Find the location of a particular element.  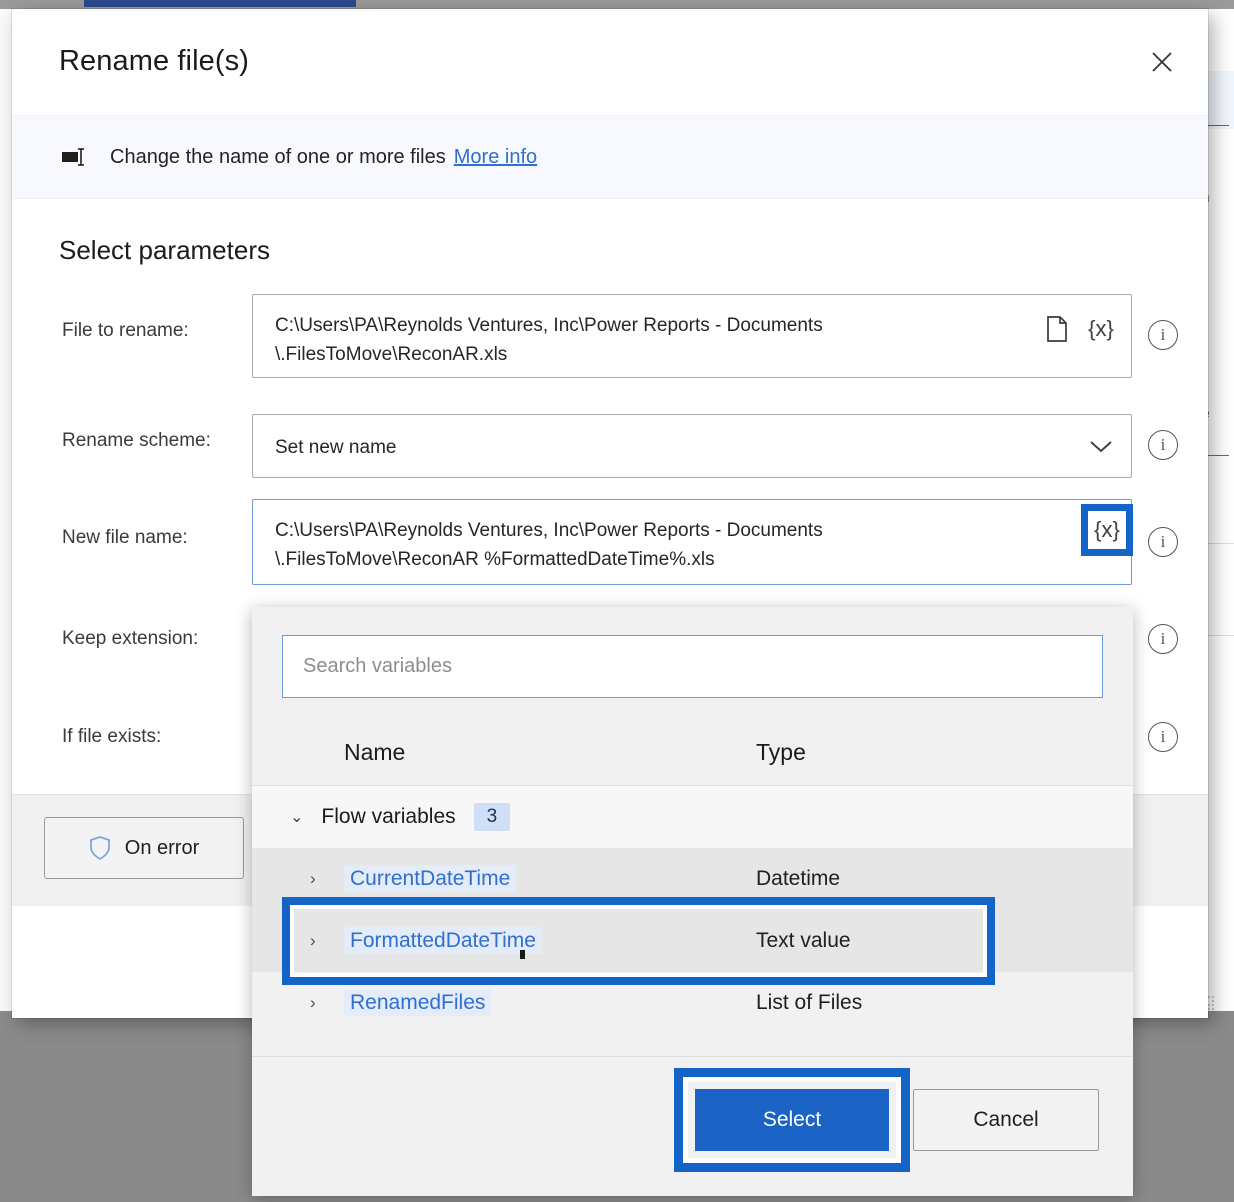

mouse-cursor is located at coordinates (522, 954).